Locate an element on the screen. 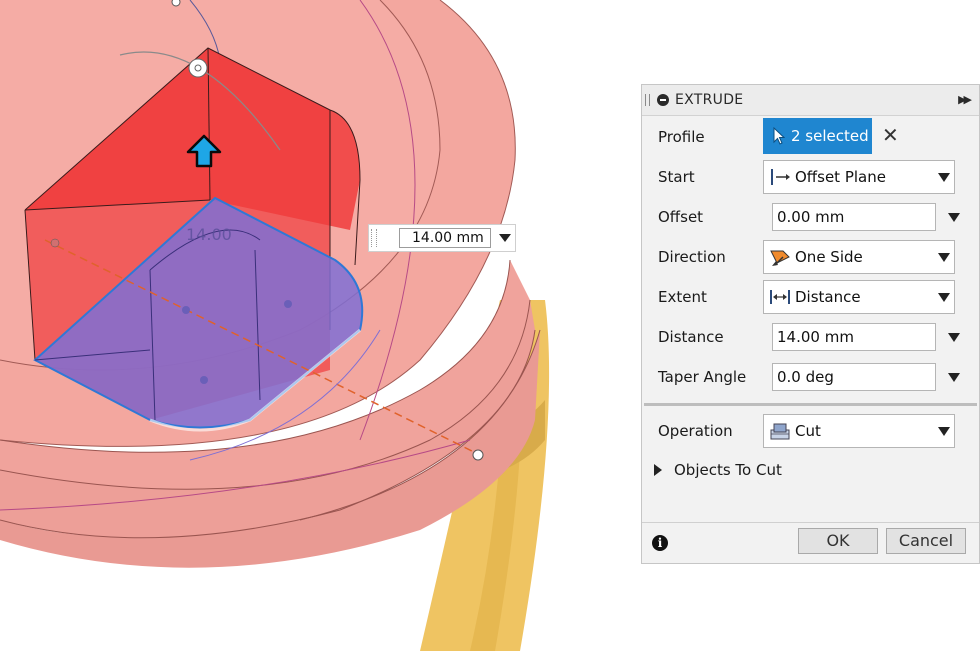 The width and height of the screenshot is (980, 651). direction-label: Direction is located at coordinates (692, 257).